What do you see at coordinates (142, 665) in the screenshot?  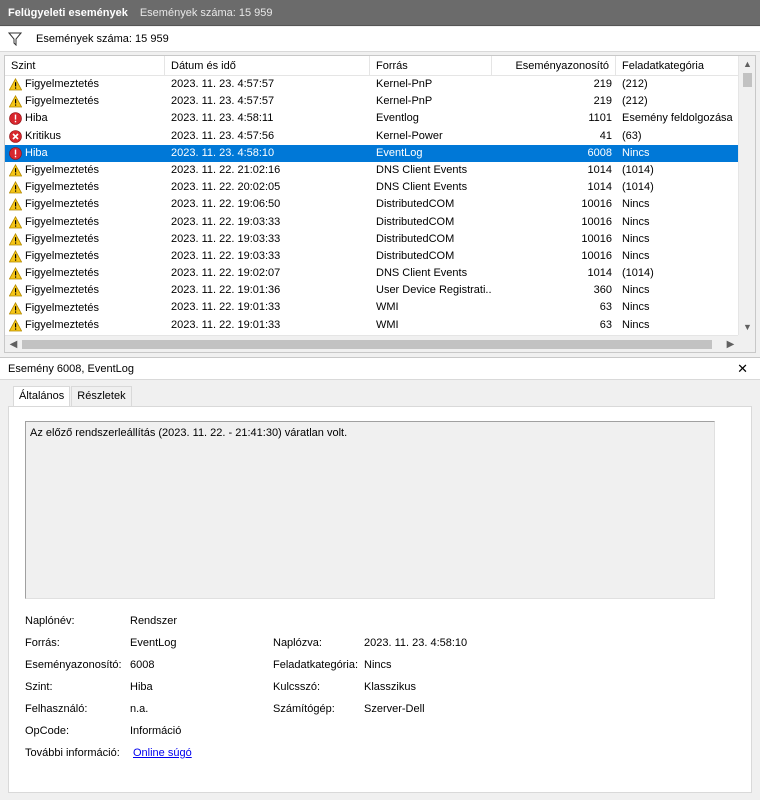 I see `event-id-value: 6008` at bounding box center [142, 665].